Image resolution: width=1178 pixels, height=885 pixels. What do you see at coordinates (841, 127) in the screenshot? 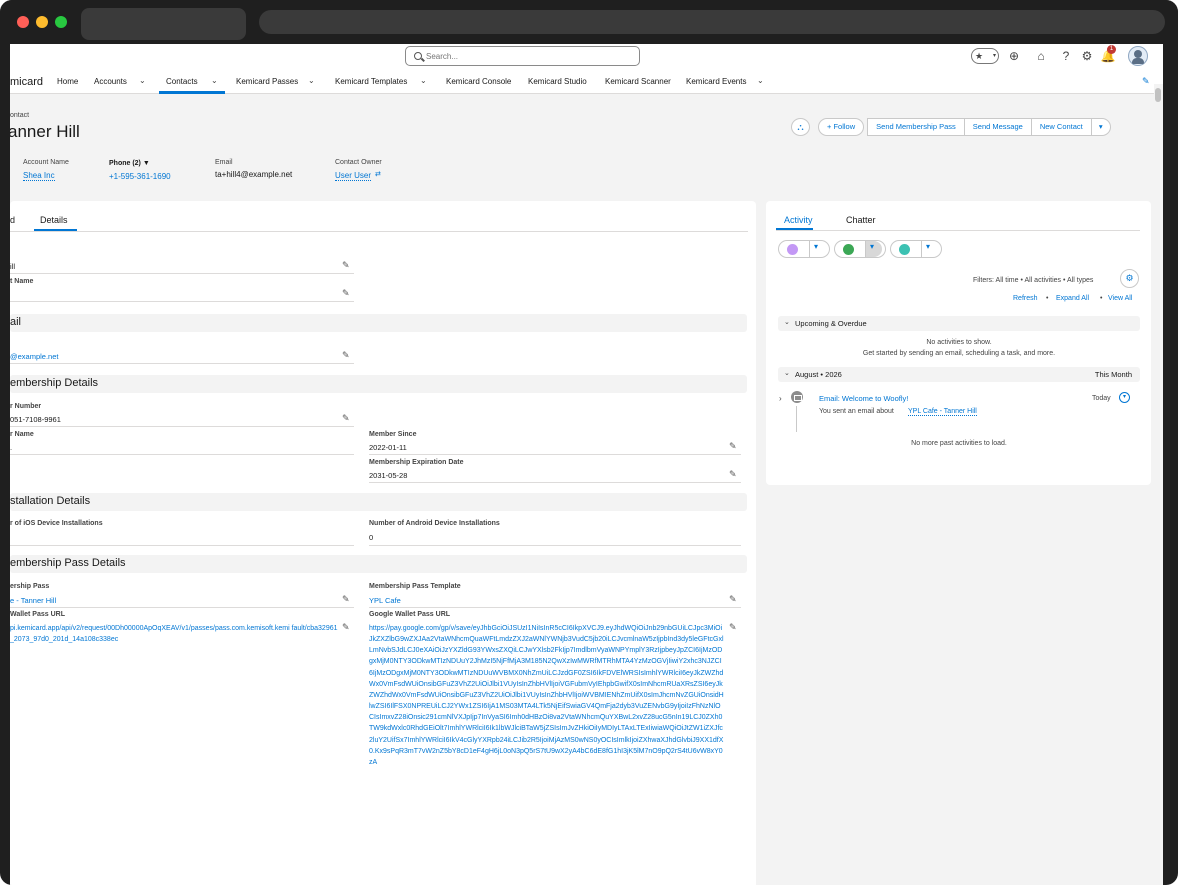
I see `follow-button: + Follow` at bounding box center [841, 127].